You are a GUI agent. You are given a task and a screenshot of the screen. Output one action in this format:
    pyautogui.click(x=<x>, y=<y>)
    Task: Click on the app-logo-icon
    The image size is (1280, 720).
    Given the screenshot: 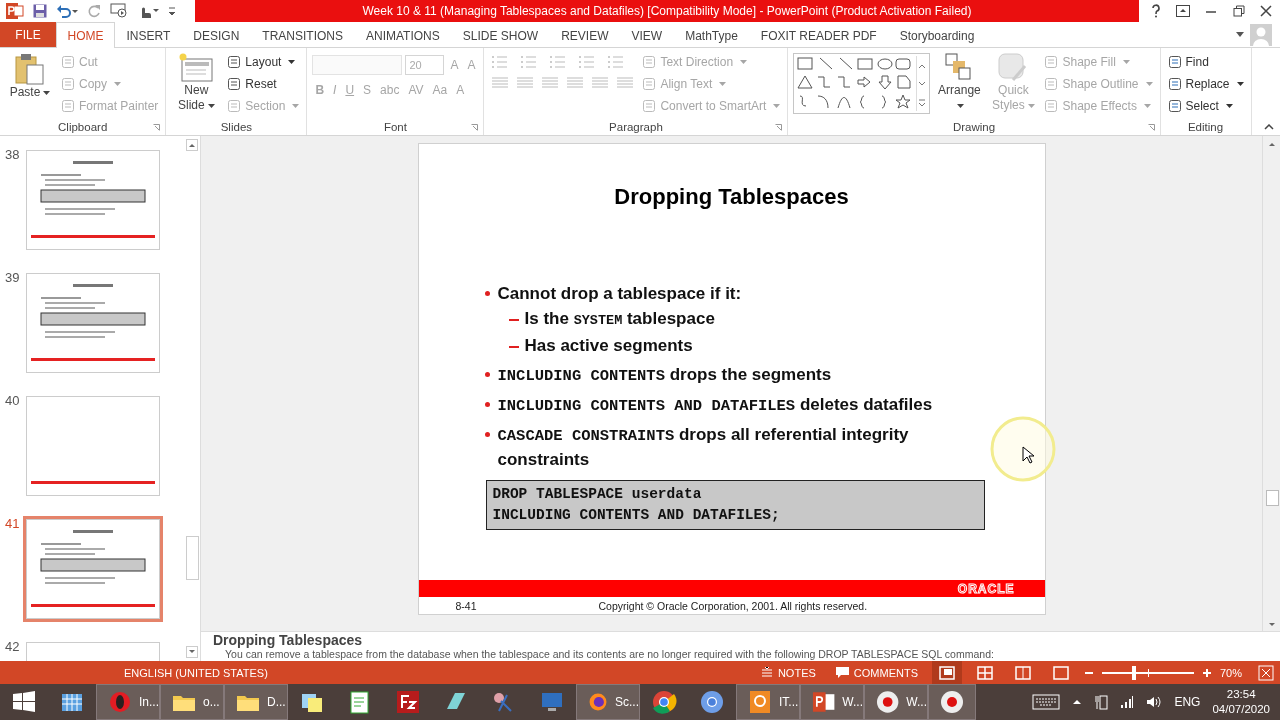 What is the action you would take?
    pyautogui.click(x=15, y=11)
    